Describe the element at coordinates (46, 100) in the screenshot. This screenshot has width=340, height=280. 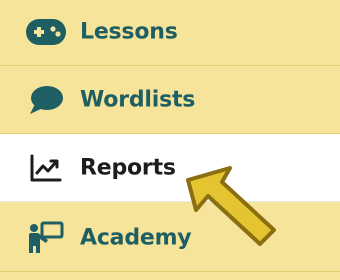
I see `speech-bubble-icon` at that location.